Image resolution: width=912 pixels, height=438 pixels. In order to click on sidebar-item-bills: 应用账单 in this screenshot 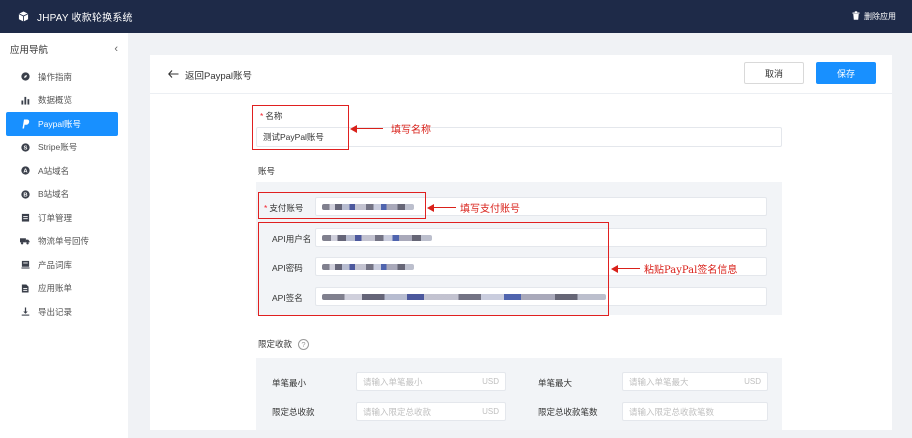, I will do `click(62, 289)`.